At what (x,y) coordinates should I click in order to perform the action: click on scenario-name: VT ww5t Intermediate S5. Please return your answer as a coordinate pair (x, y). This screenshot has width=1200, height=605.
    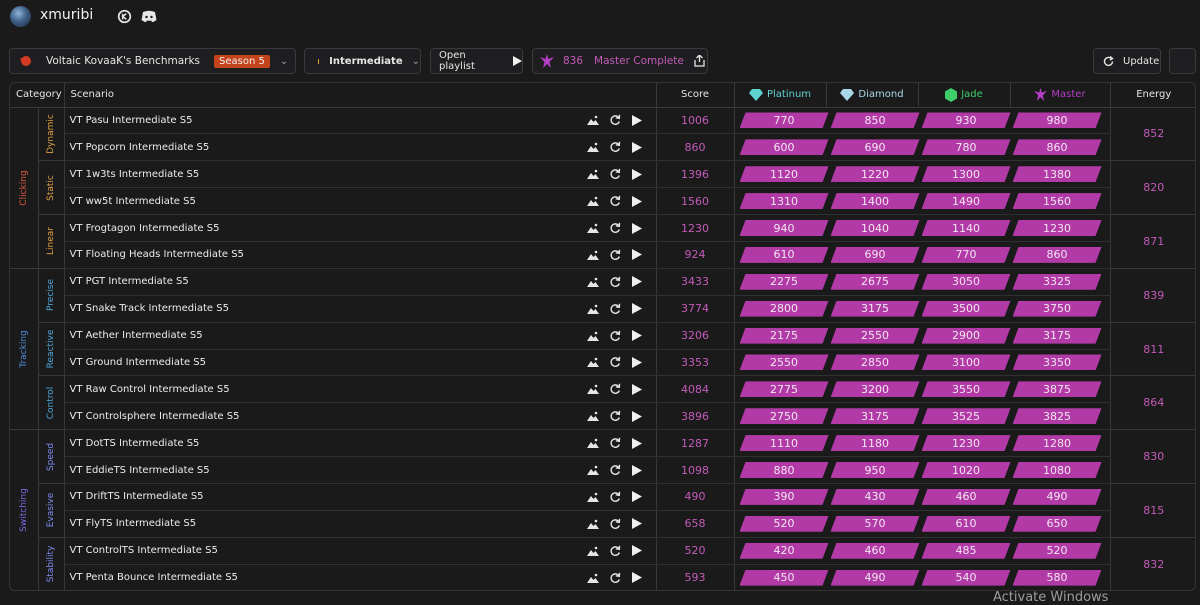
    Looking at the image, I should click on (130, 201).